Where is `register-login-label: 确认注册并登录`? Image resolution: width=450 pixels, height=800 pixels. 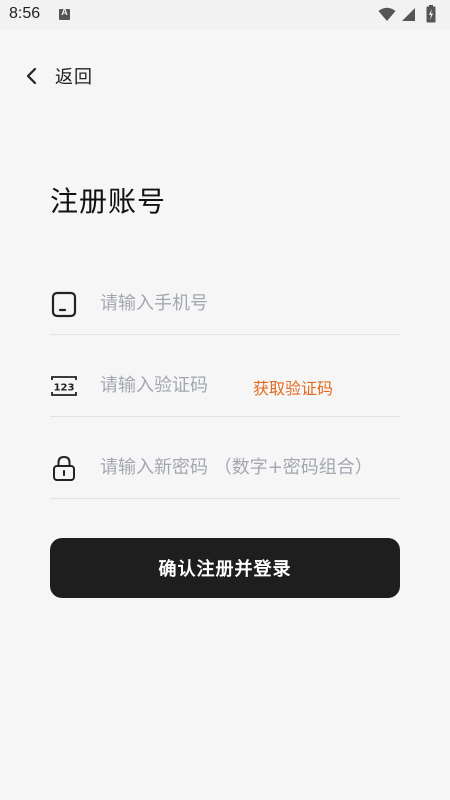 register-login-label: 确认注册并登录 is located at coordinates (225, 569).